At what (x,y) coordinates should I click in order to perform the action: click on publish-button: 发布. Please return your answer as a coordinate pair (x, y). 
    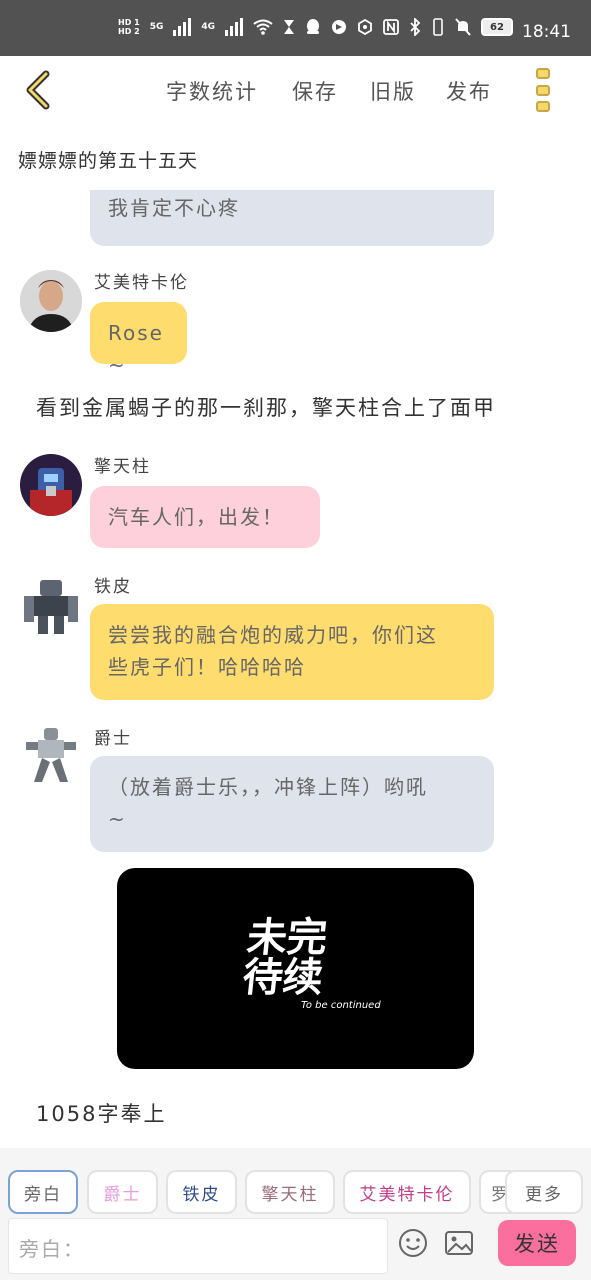
    Looking at the image, I should click on (469, 91).